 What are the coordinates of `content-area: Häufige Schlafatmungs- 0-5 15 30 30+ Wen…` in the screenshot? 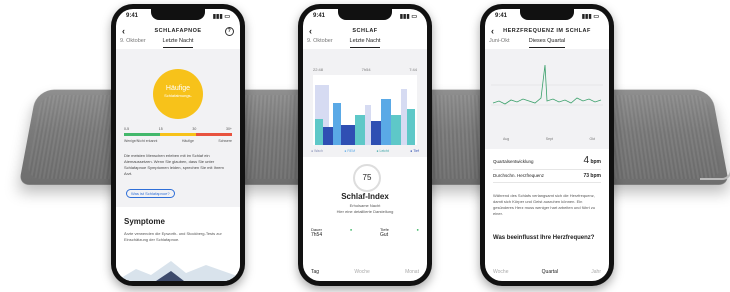 It's located at (178, 165).